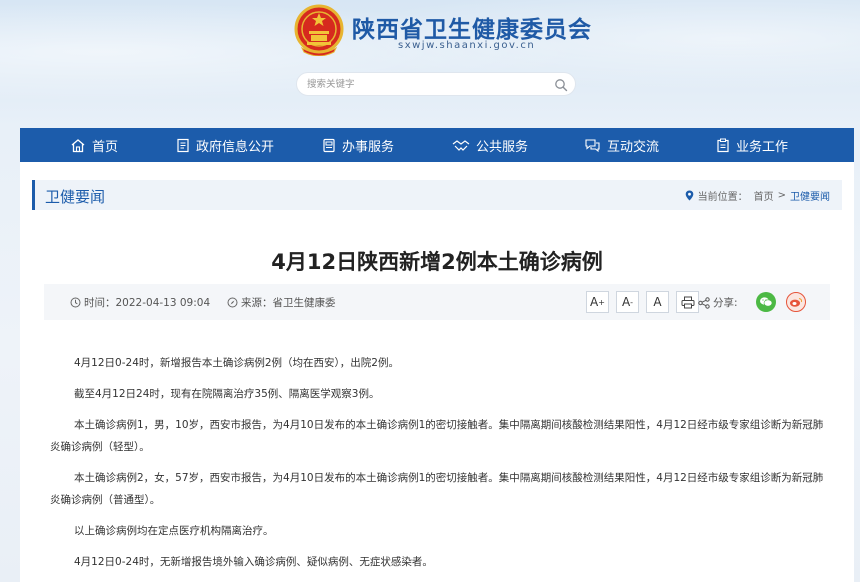 Image resolution: width=860 pixels, height=582 pixels. I want to click on search-input, so click(427, 84).